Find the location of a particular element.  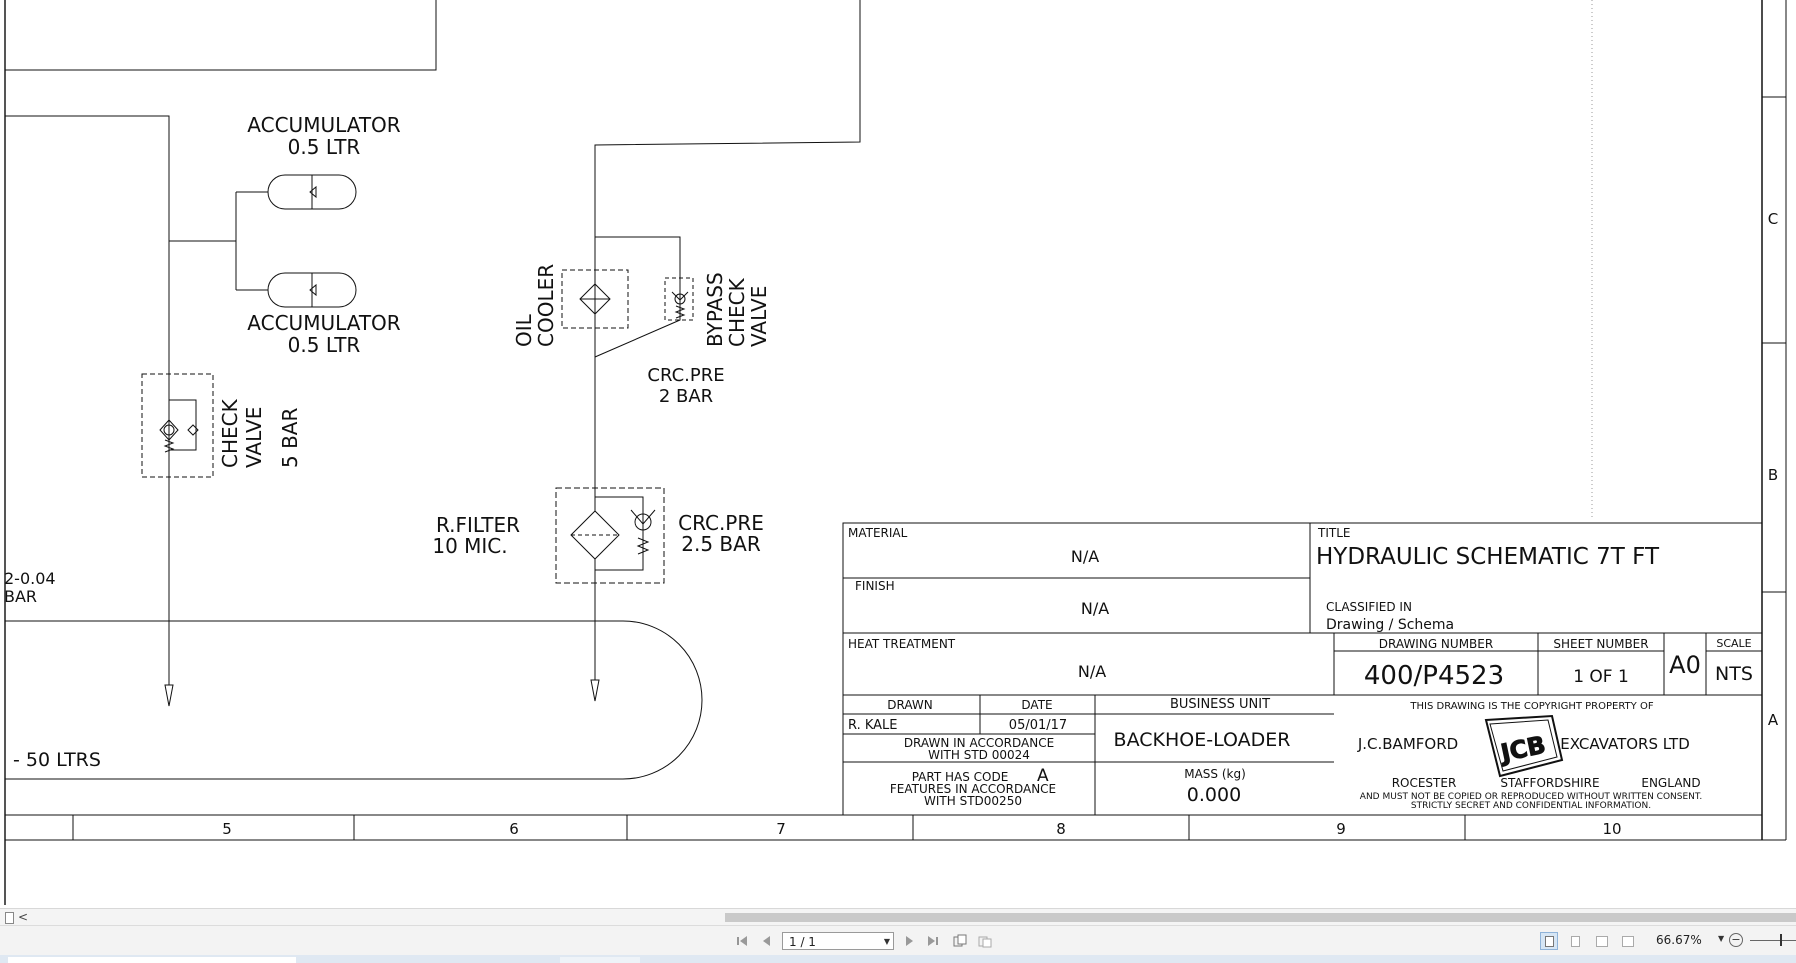

oil-cooler-label: COOLER is located at coordinates (546, 305).